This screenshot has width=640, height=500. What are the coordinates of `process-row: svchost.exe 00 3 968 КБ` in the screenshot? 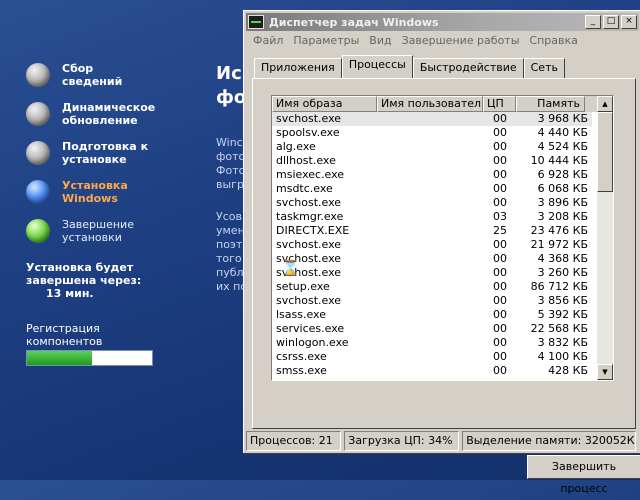 It's located at (442, 119).